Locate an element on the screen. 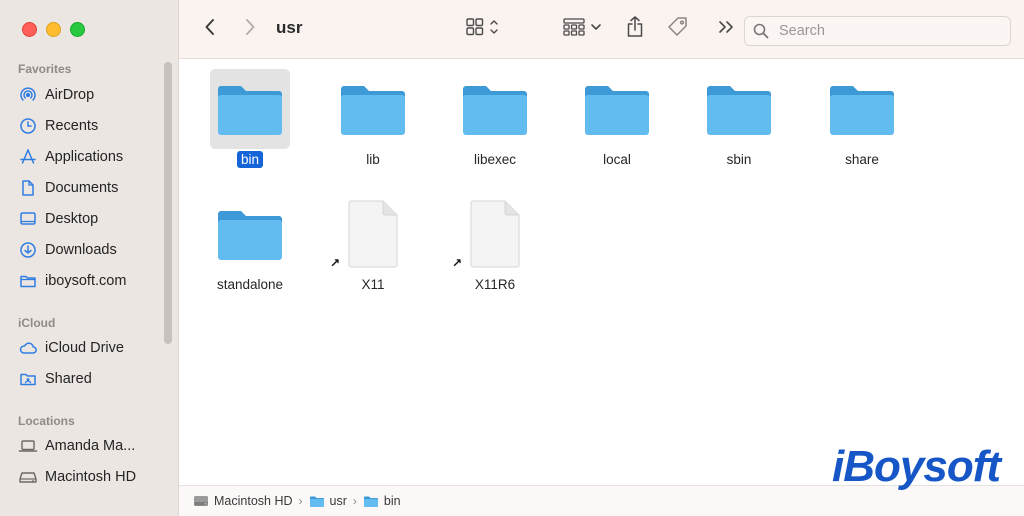  file-item-x11: ↗ X11 is located at coordinates (373, 241).